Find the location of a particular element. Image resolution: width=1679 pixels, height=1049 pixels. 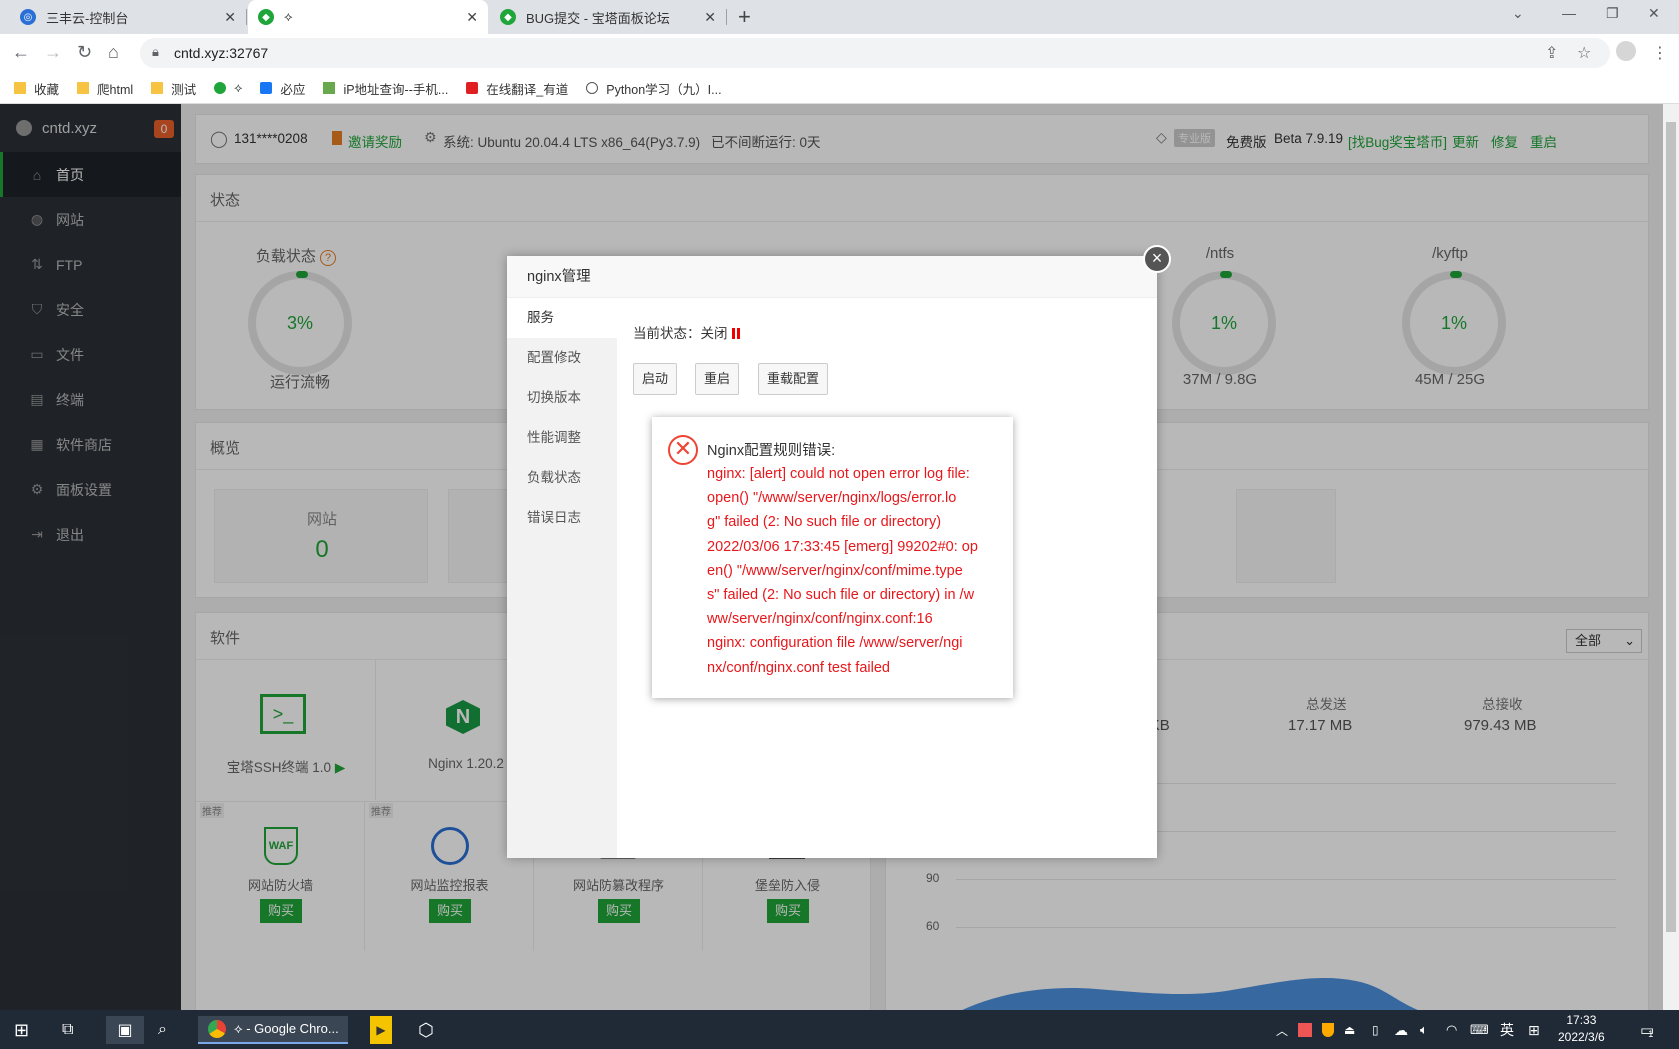

cloud-icon: ☁ is located at coordinates (1401, 1030).